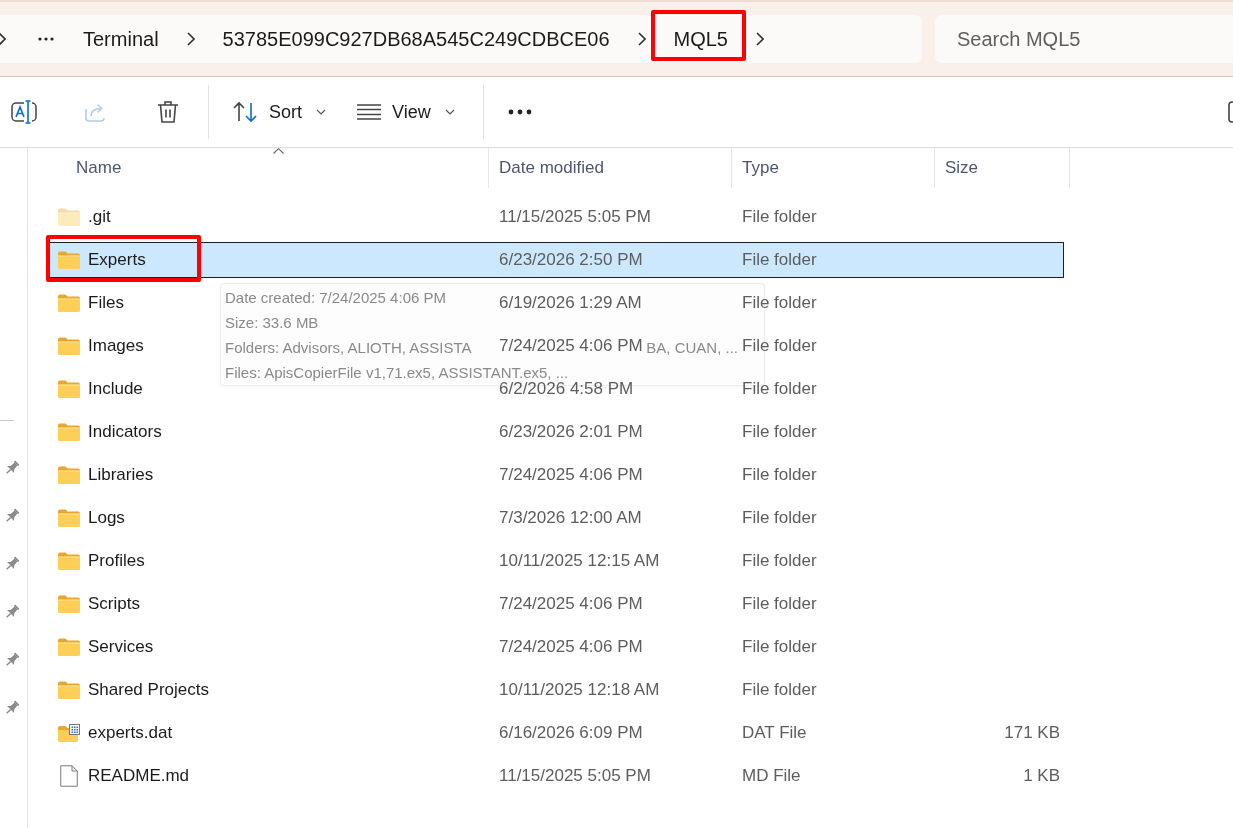  I want to click on date-cell: 6/2/2026 4:58 PM, so click(566, 389).